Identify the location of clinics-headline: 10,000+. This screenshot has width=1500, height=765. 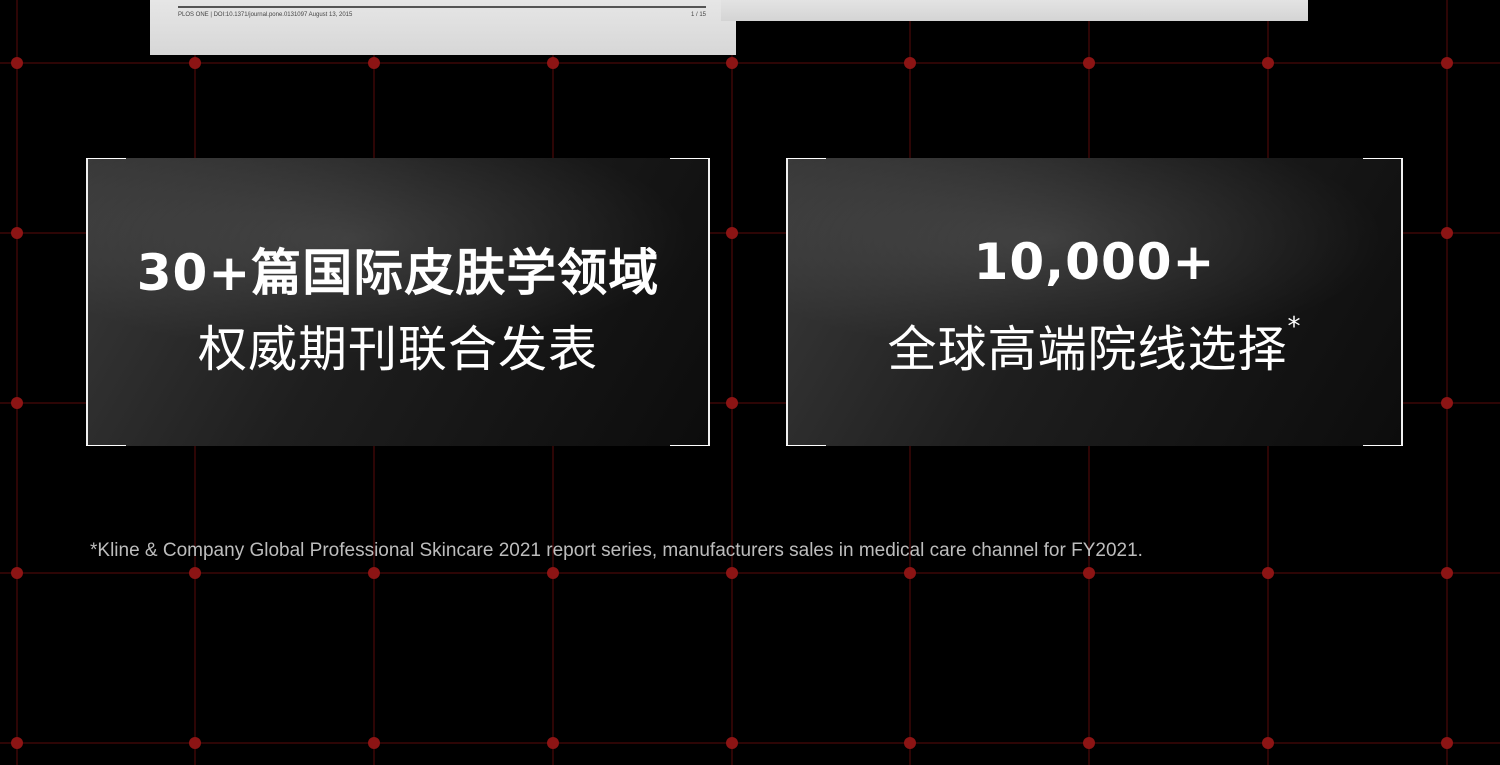
(1094, 262).